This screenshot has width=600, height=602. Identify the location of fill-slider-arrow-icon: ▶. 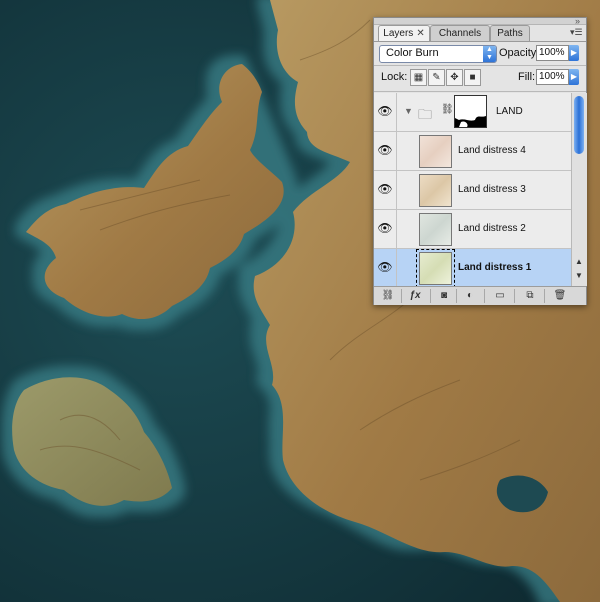
(574, 77).